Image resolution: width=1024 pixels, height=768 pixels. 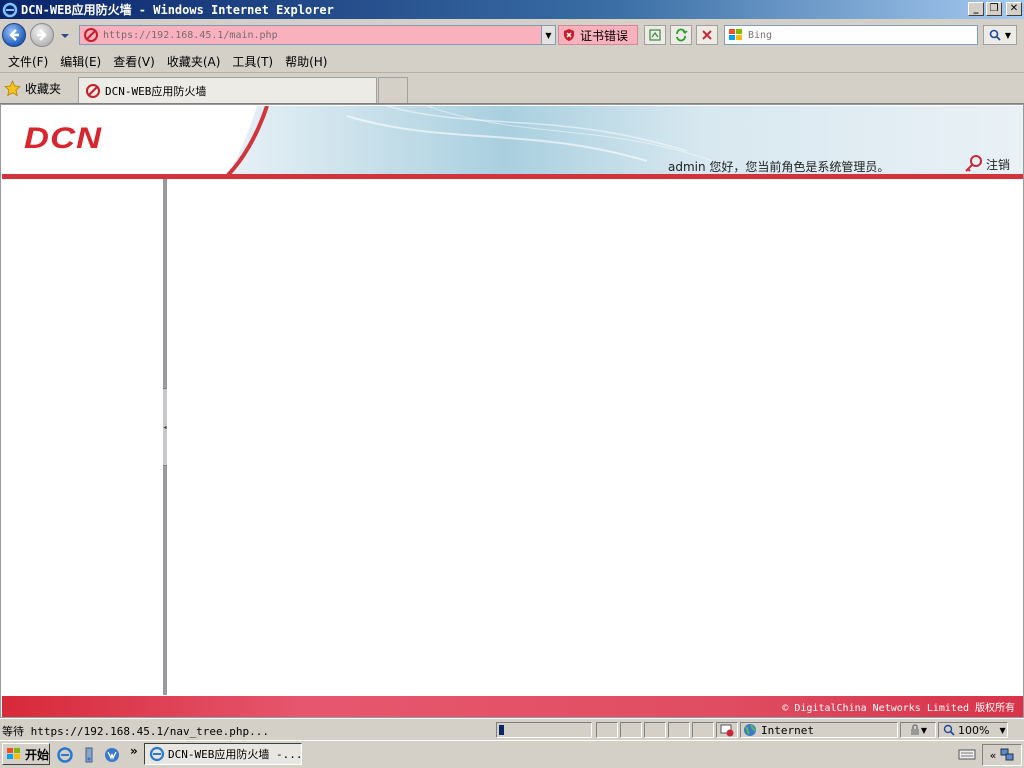 I want to click on network-icon, so click(x=1007, y=755).